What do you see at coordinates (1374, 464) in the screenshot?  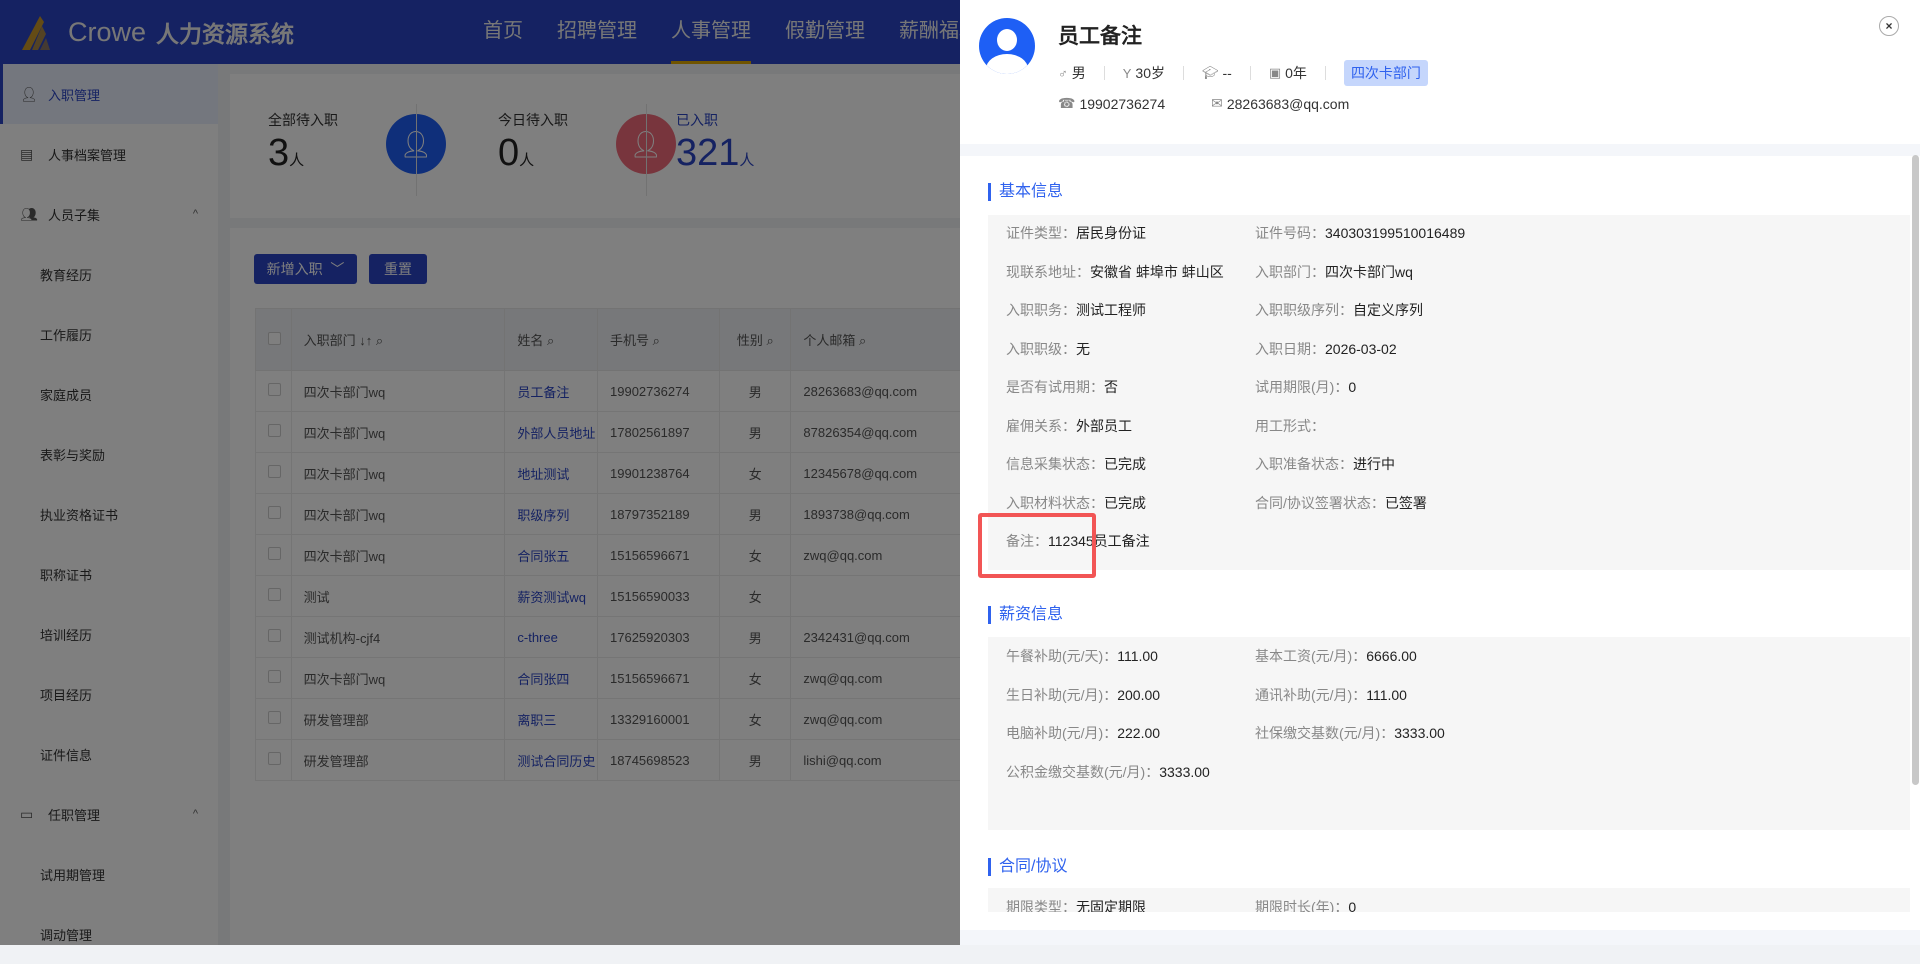 I see `field-value: 进行中` at bounding box center [1374, 464].